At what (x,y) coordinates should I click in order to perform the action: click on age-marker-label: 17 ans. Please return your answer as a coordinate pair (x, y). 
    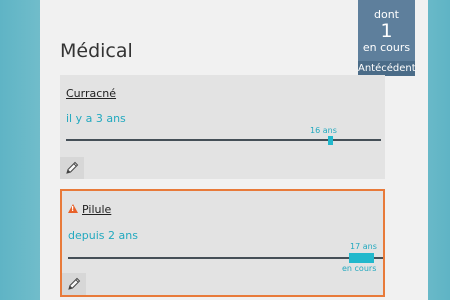
    Looking at the image, I should click on (363, 246).